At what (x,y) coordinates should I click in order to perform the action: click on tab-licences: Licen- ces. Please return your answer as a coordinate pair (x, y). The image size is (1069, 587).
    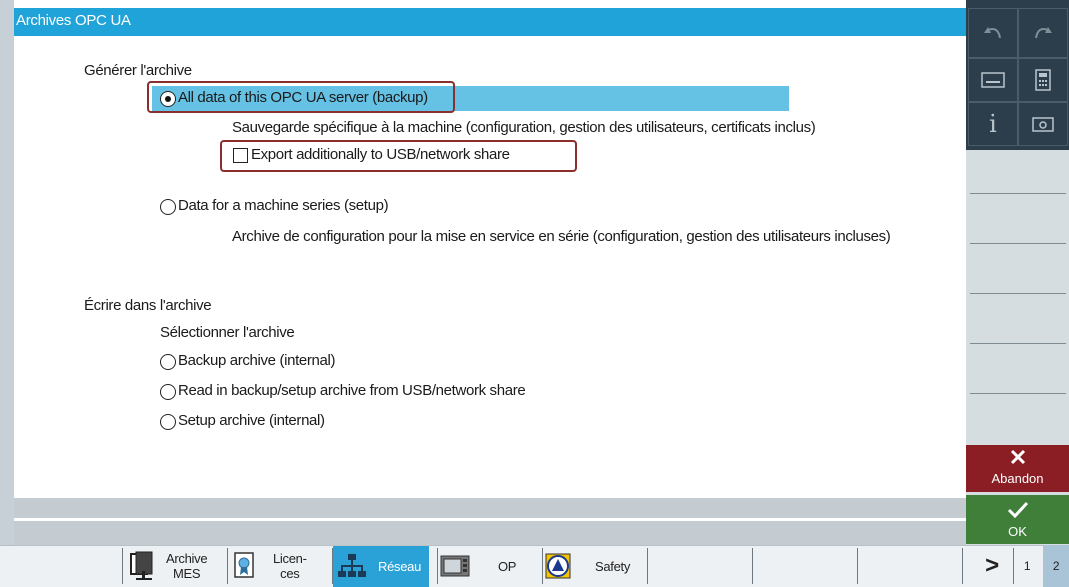
    Looking at the image, I should click on (281, 566).